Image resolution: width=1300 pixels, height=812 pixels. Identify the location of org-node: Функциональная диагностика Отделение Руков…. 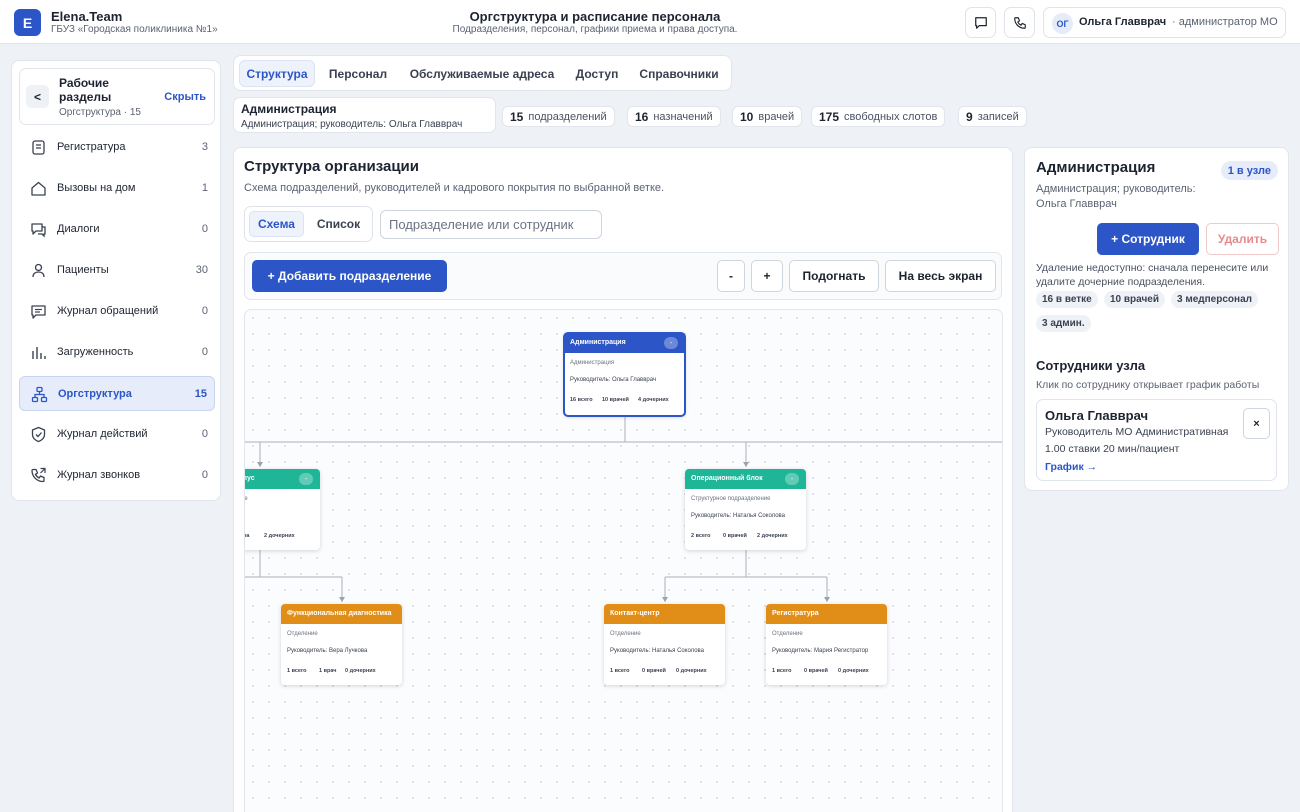
(341, 644).